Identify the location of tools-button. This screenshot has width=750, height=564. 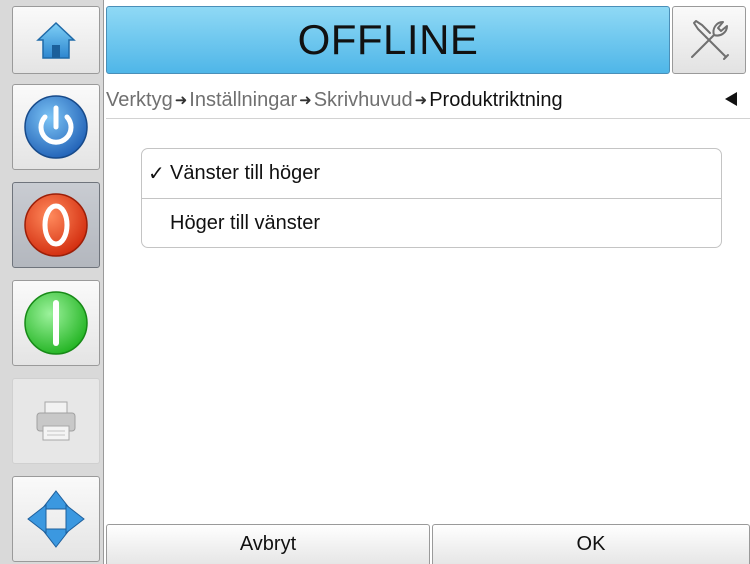
(709, 40).